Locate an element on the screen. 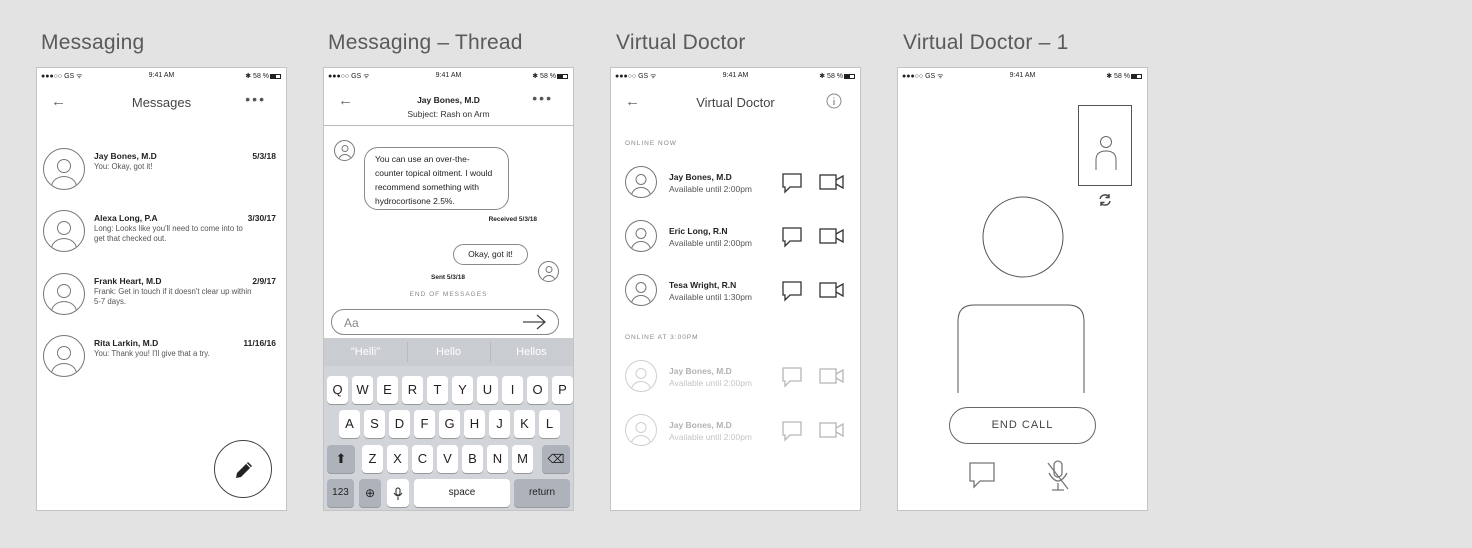 The width and height of the screenshot is (1472, 548). conversation-item: Jay Bones, M.D 5/3/18 You: Okay, got it! is located at coordinates (159, 170).